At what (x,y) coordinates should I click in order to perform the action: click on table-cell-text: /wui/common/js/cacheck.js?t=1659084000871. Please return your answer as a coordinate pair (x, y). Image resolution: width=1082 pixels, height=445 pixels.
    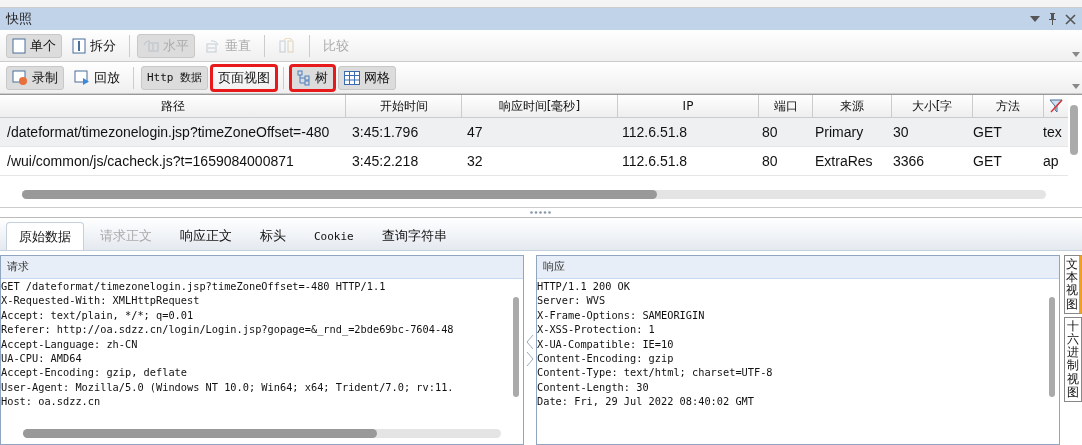
    Looking at the image, I should click on (150, 161).